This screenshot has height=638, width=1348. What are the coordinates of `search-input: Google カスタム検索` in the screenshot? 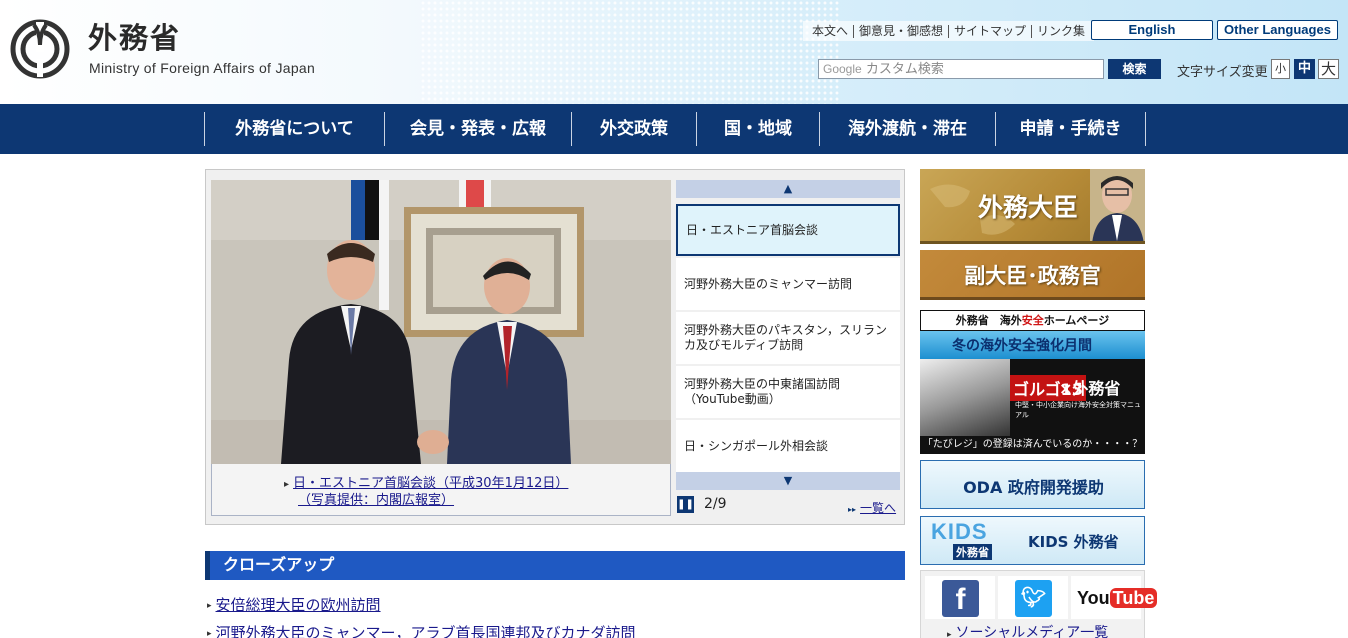 It's located at (961, 69).